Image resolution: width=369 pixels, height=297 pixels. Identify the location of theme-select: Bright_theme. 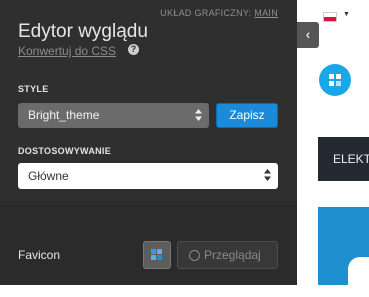
(113, 115).